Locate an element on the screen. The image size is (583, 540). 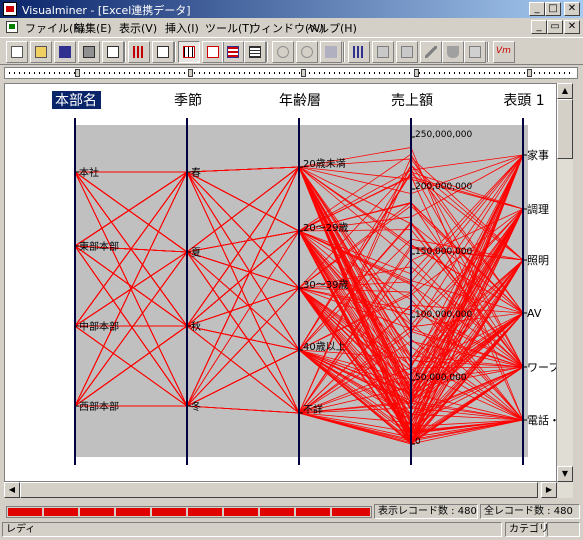
maximize-button: □ is located at coordinates (553, 9).